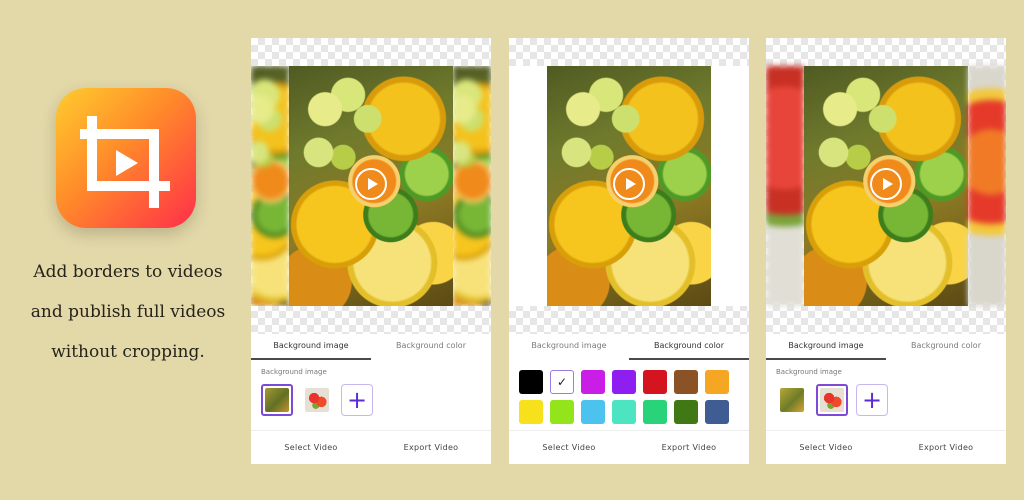 This screenshot has width=1024, height=500. I want to click on crop-play-icon, so click(125, 162).